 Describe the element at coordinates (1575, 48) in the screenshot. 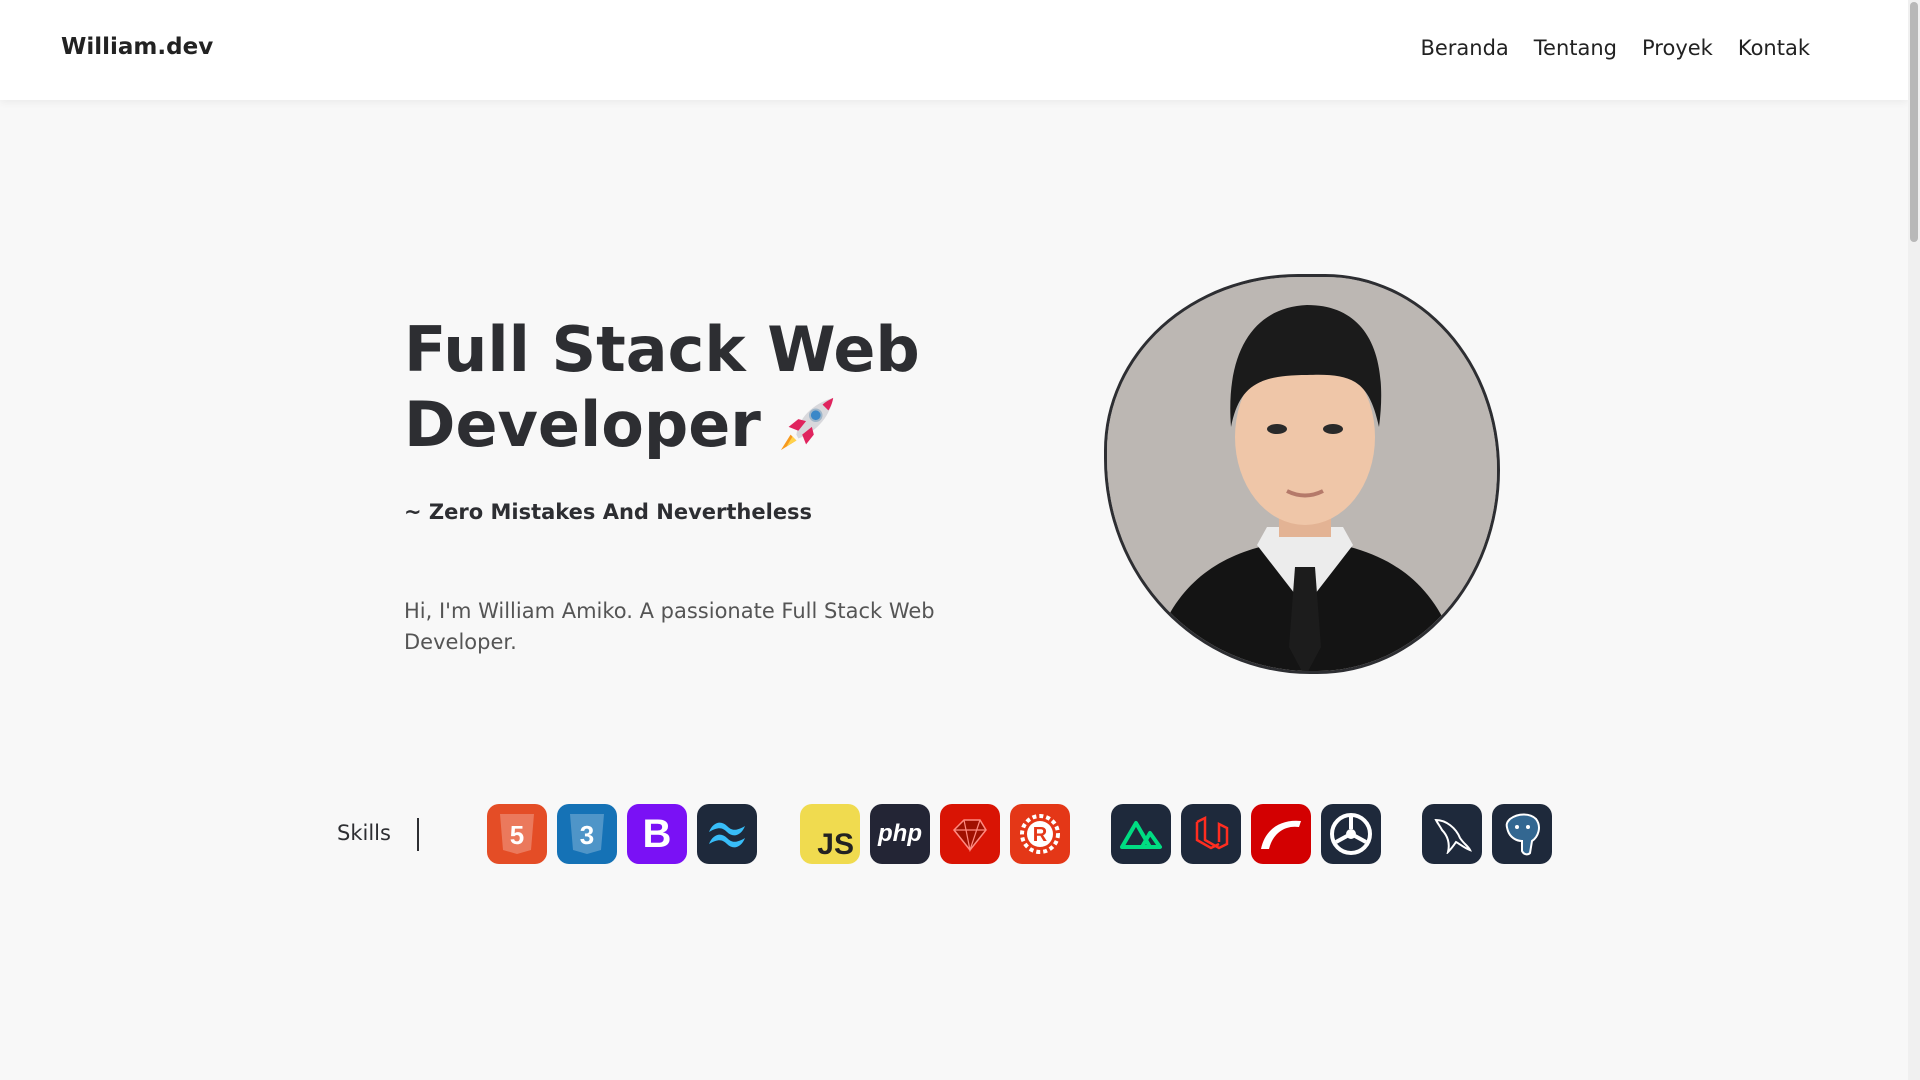

I see `nav-link-tentang: Tentang` at that location.